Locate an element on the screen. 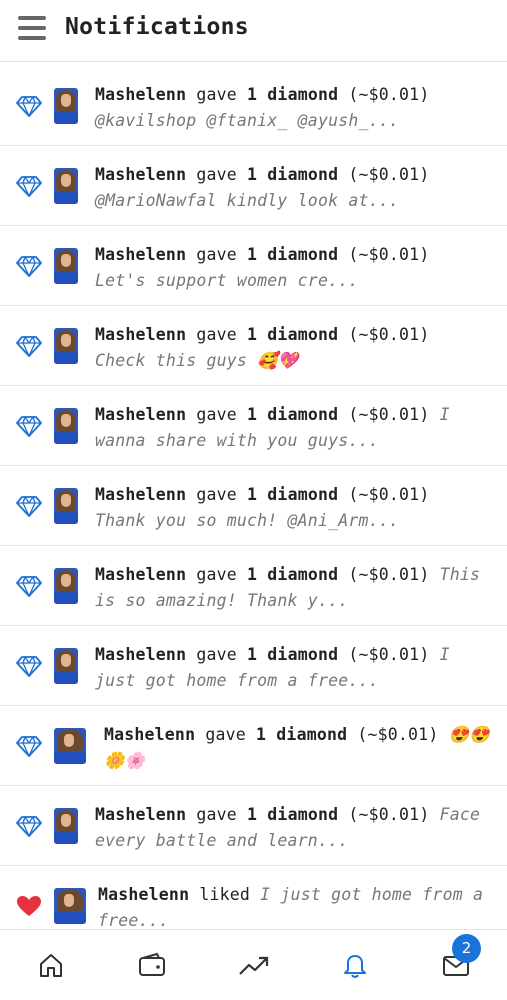 This screenshot has height=1000, width=507. wallet-nav-button is located at coordinates (152, 965).